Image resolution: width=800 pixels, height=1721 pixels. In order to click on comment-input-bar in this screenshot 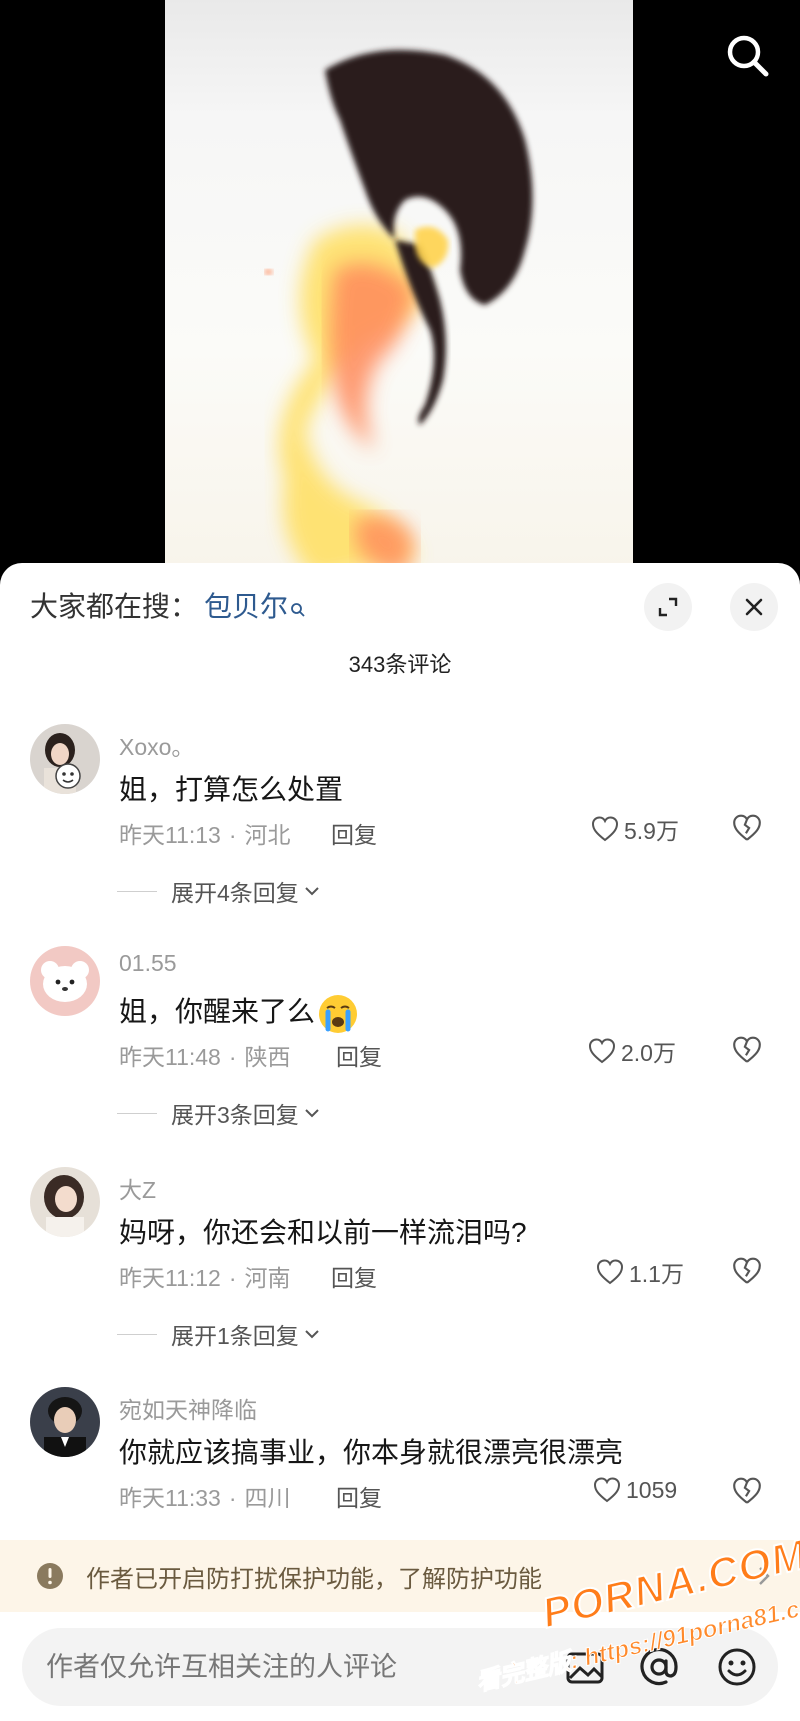, I will do `click(400, 1666)`.